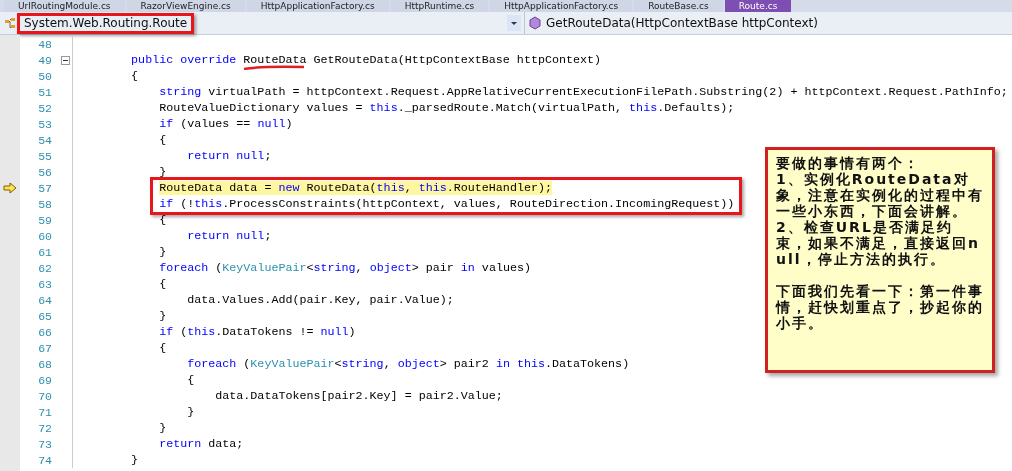 This screenshot has height=471, width=1012. I want to click on line-number: 68, so click(44, 364).